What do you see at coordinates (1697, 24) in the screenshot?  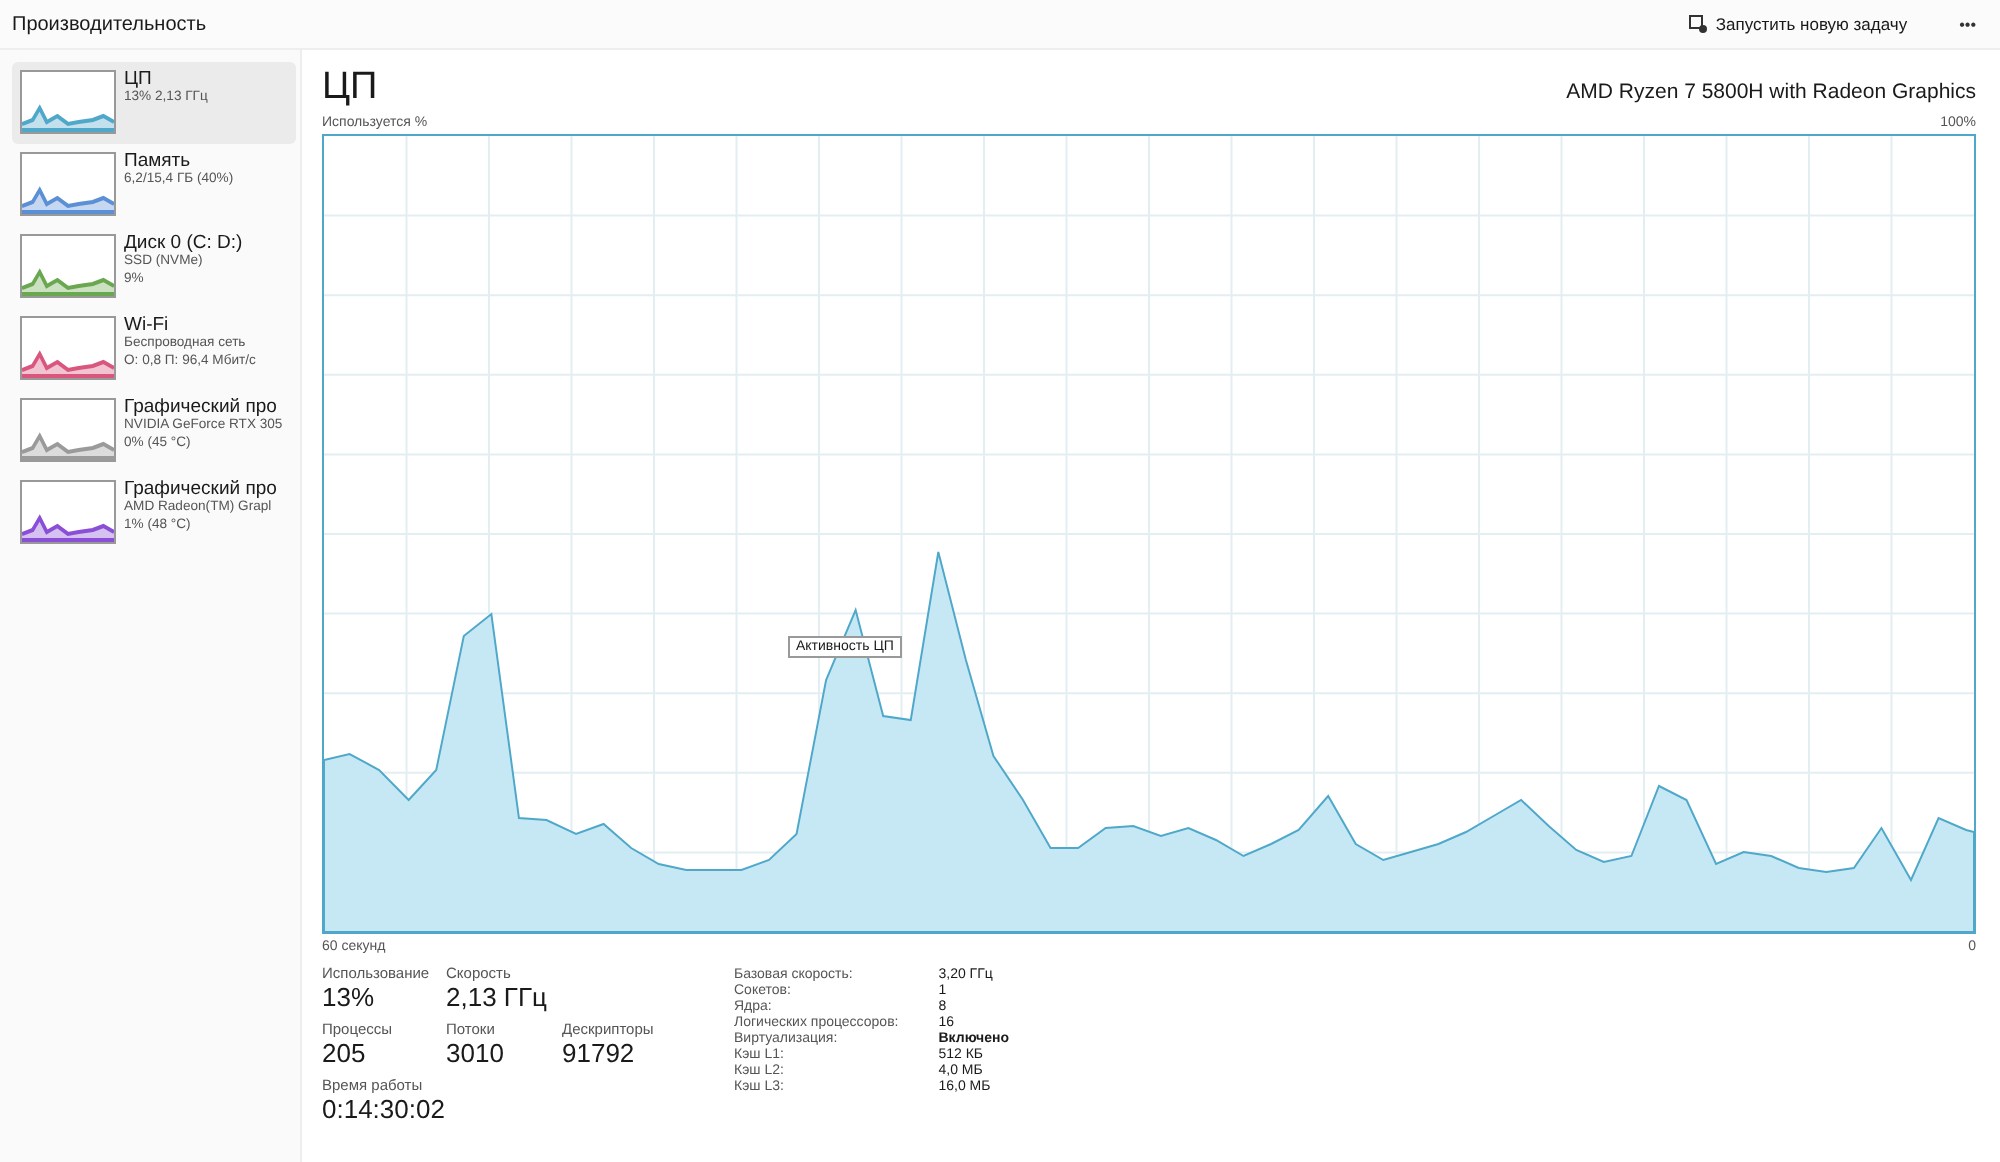 I see `new-task-icon` at bounding box center [1697, 24].